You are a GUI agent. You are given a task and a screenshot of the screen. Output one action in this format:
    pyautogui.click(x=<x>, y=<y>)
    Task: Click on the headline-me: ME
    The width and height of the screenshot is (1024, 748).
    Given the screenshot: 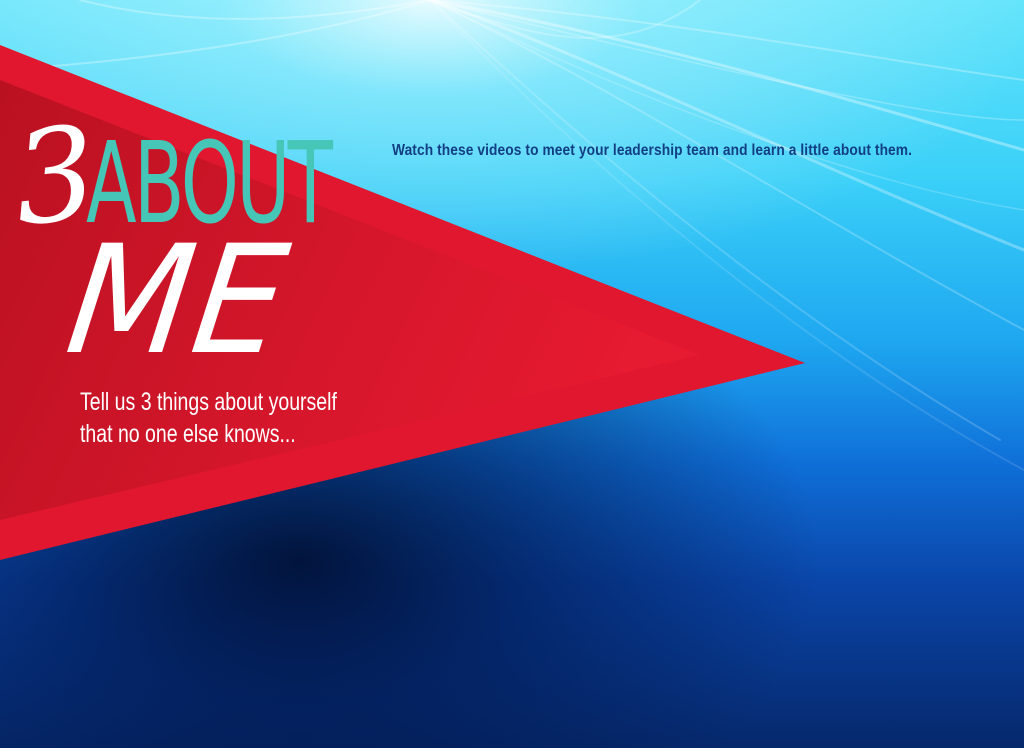 What is the action you would take?
    pyautogui.click(x=178, y=301)
    